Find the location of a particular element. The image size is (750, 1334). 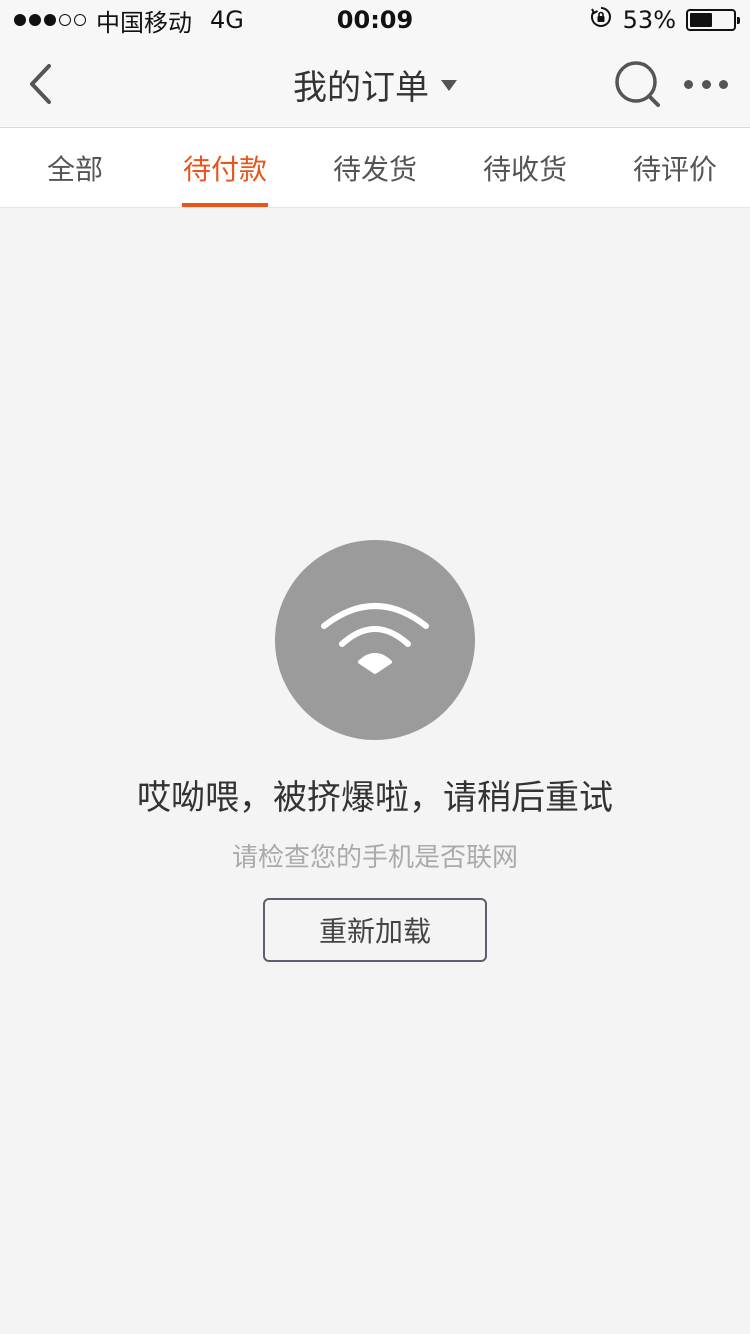

carrier-name: 中国移动 is located at coordinates (144, 22).